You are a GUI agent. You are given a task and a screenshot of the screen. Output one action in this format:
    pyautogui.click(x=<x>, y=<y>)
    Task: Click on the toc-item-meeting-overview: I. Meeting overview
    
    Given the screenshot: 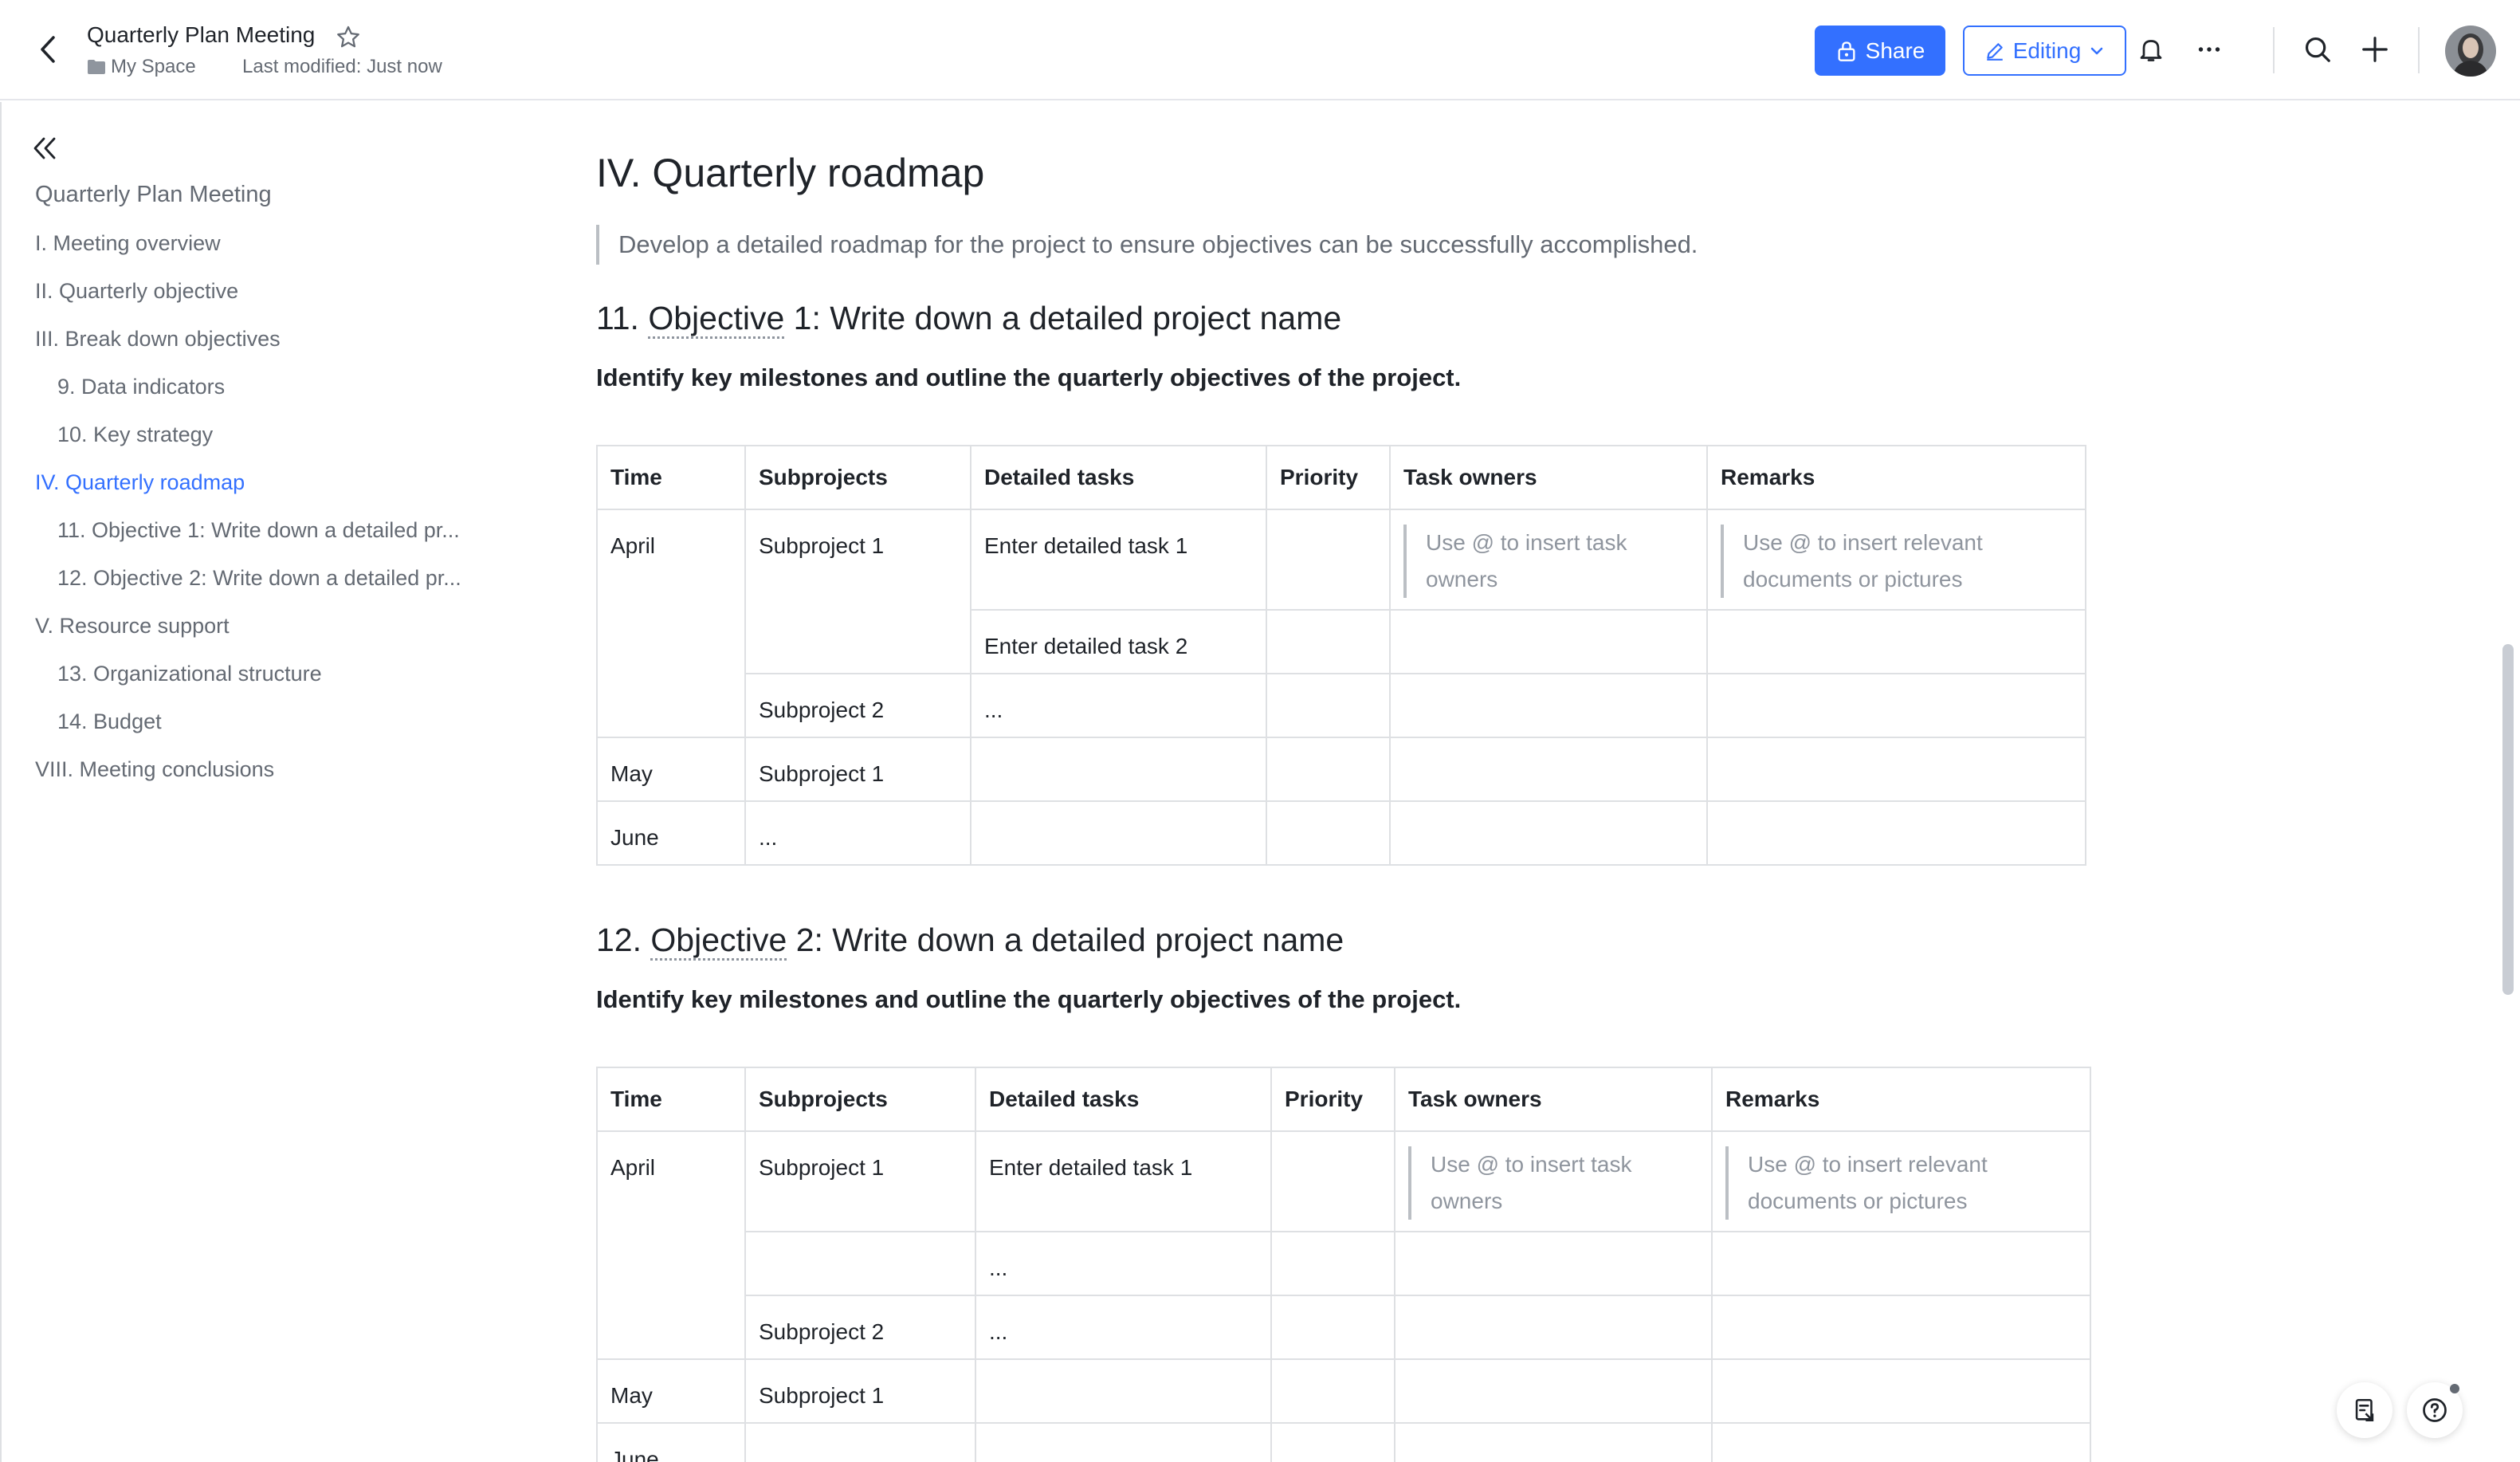 What is the action you would take?
    pyautogui.click(x=128, y=243)
    